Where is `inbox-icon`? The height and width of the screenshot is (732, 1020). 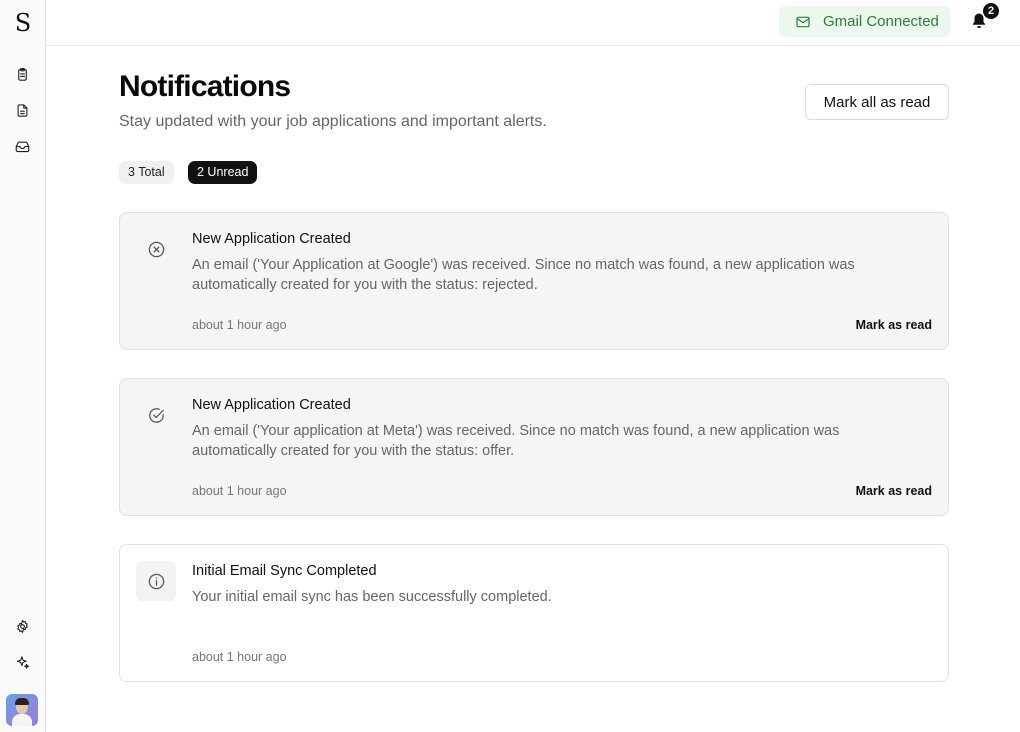
inbox-icon is located at coordinates (22, 146).